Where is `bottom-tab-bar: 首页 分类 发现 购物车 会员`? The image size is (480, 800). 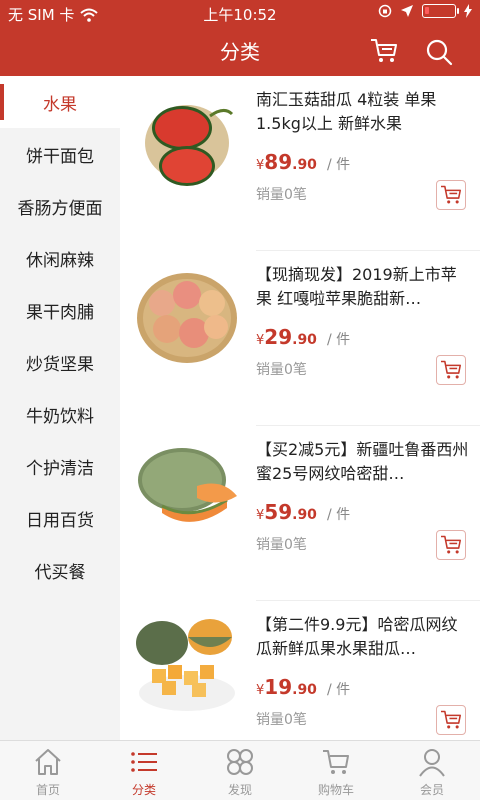 bottom-tab-bar: 首页 分类 发现 购物车 会员 is located at coordinates (240, 770).